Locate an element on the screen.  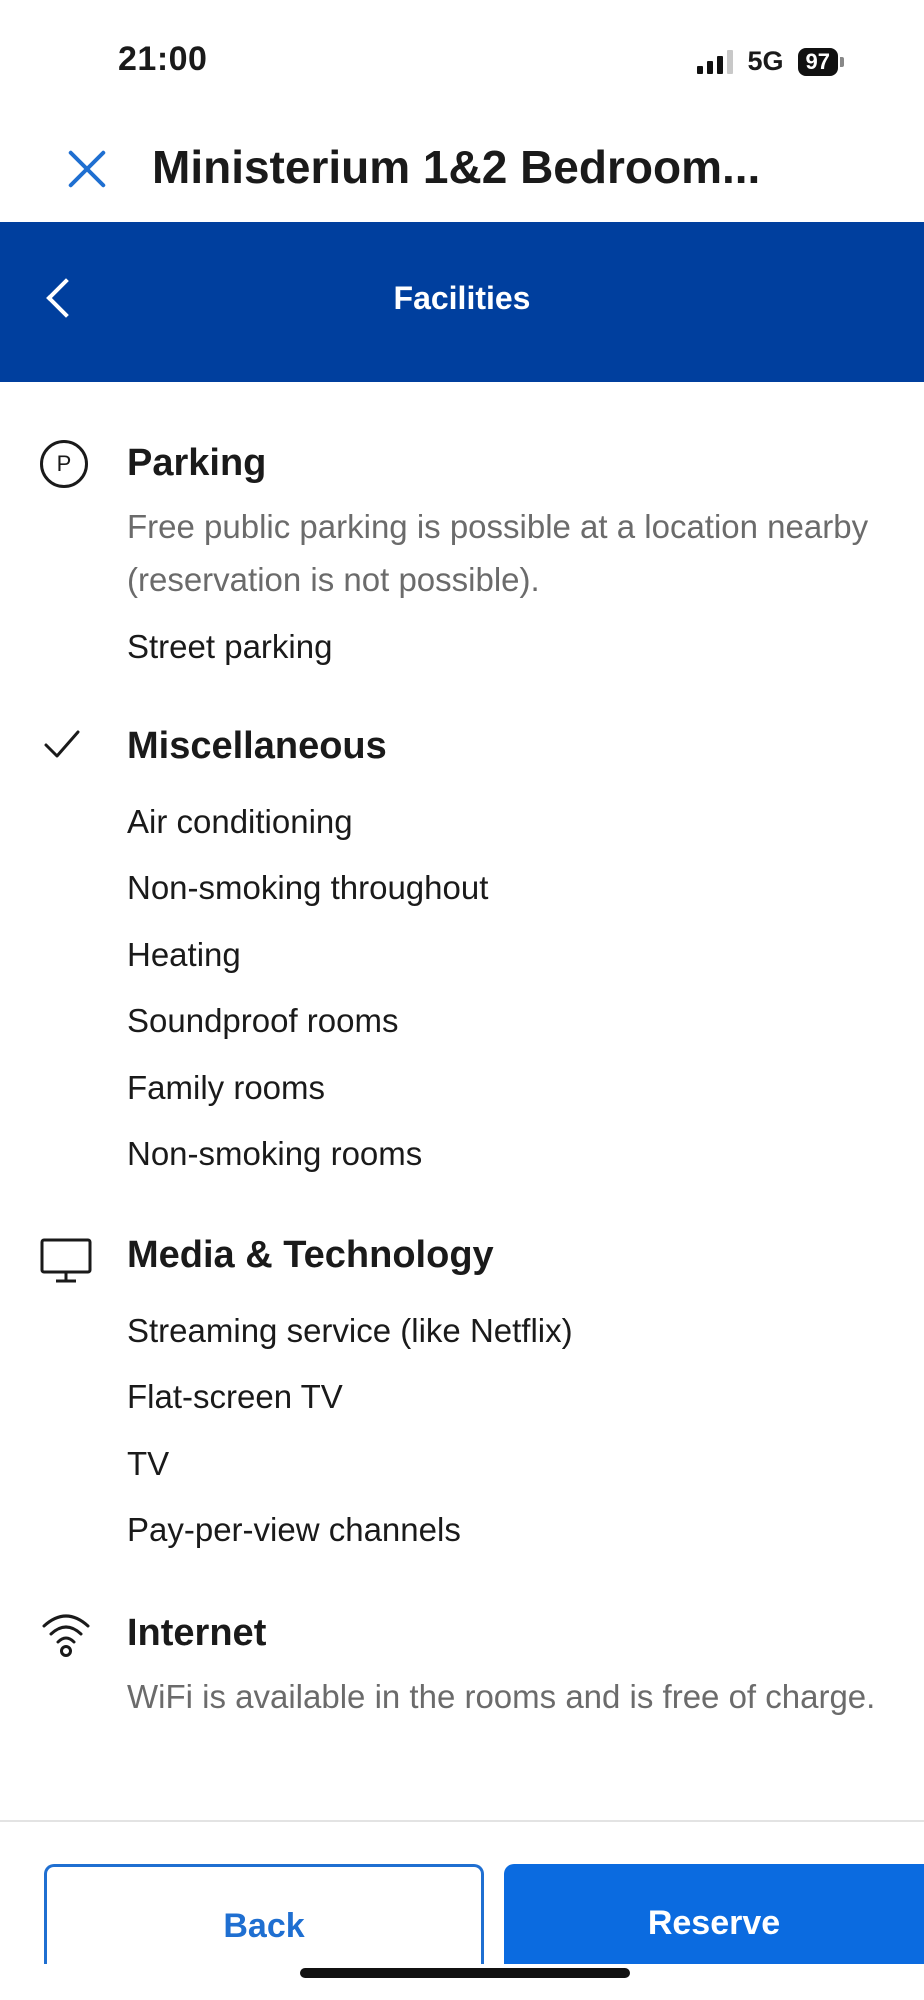
list-item: Air conditioning is located at coordinates (240, 821).